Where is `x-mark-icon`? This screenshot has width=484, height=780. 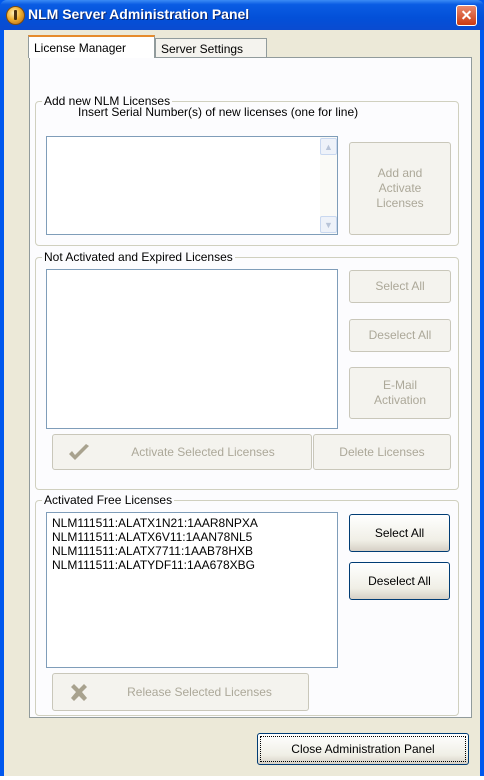
x-mark-icon is located at coordinates (79, 692).